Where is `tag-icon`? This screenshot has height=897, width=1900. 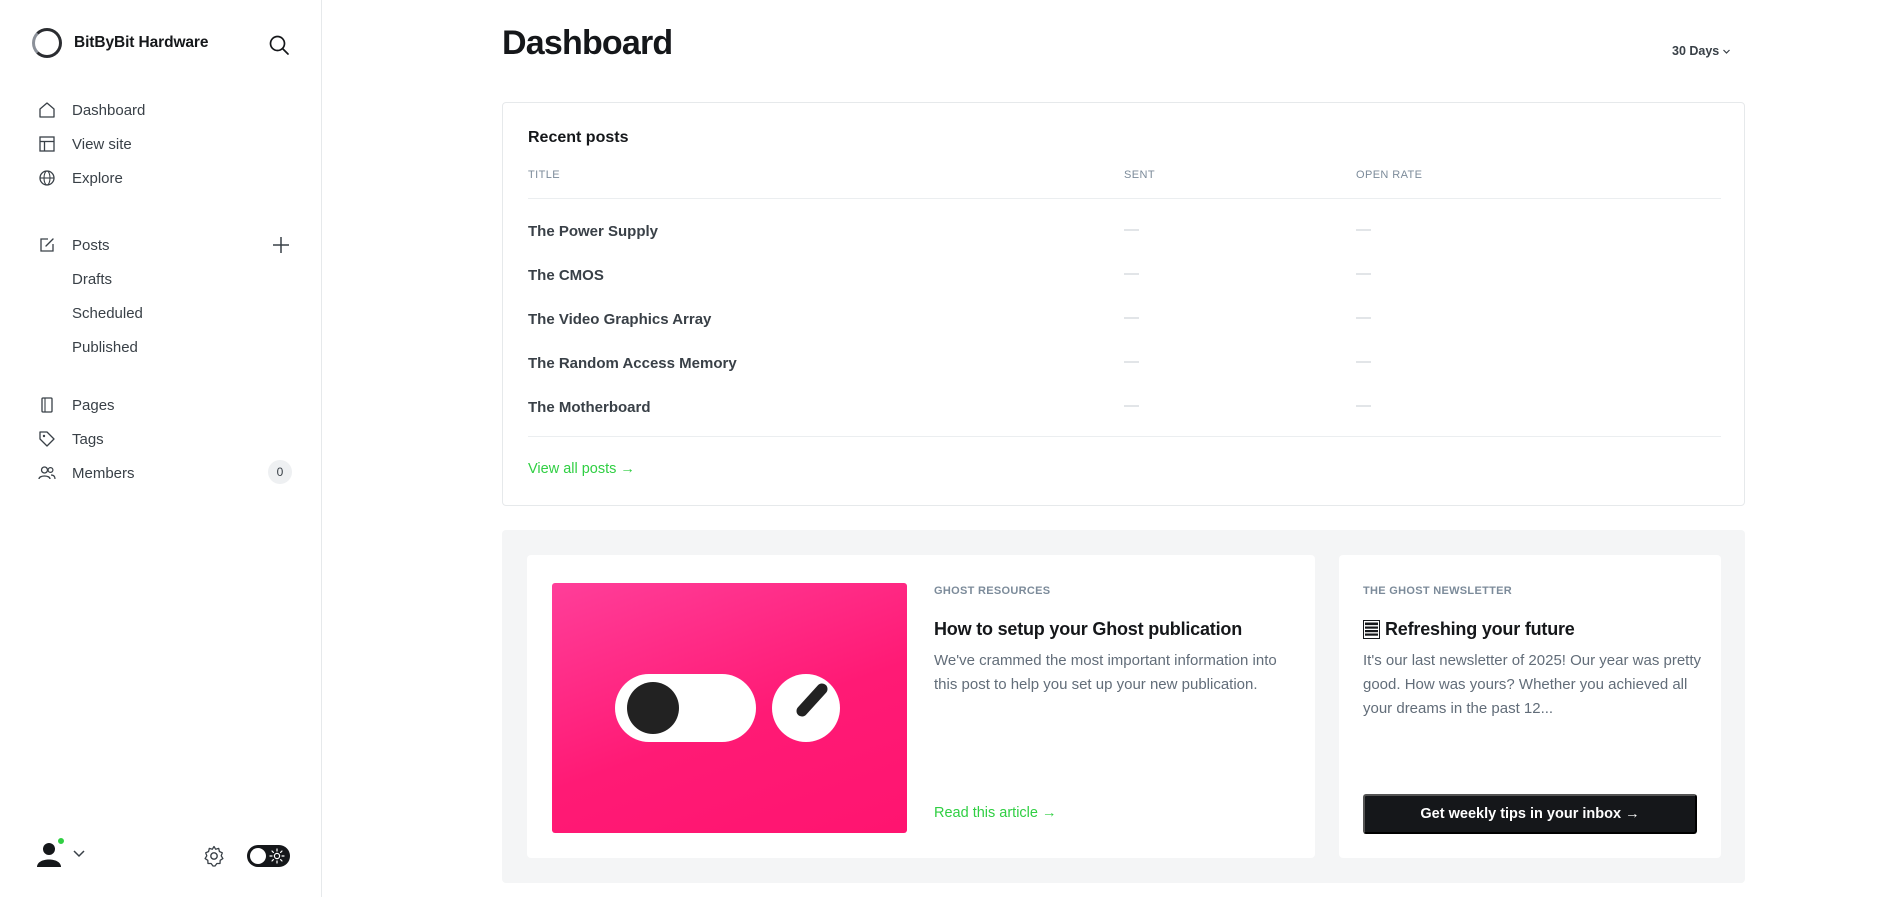
tag-icon is located at coordinates (47, 439).